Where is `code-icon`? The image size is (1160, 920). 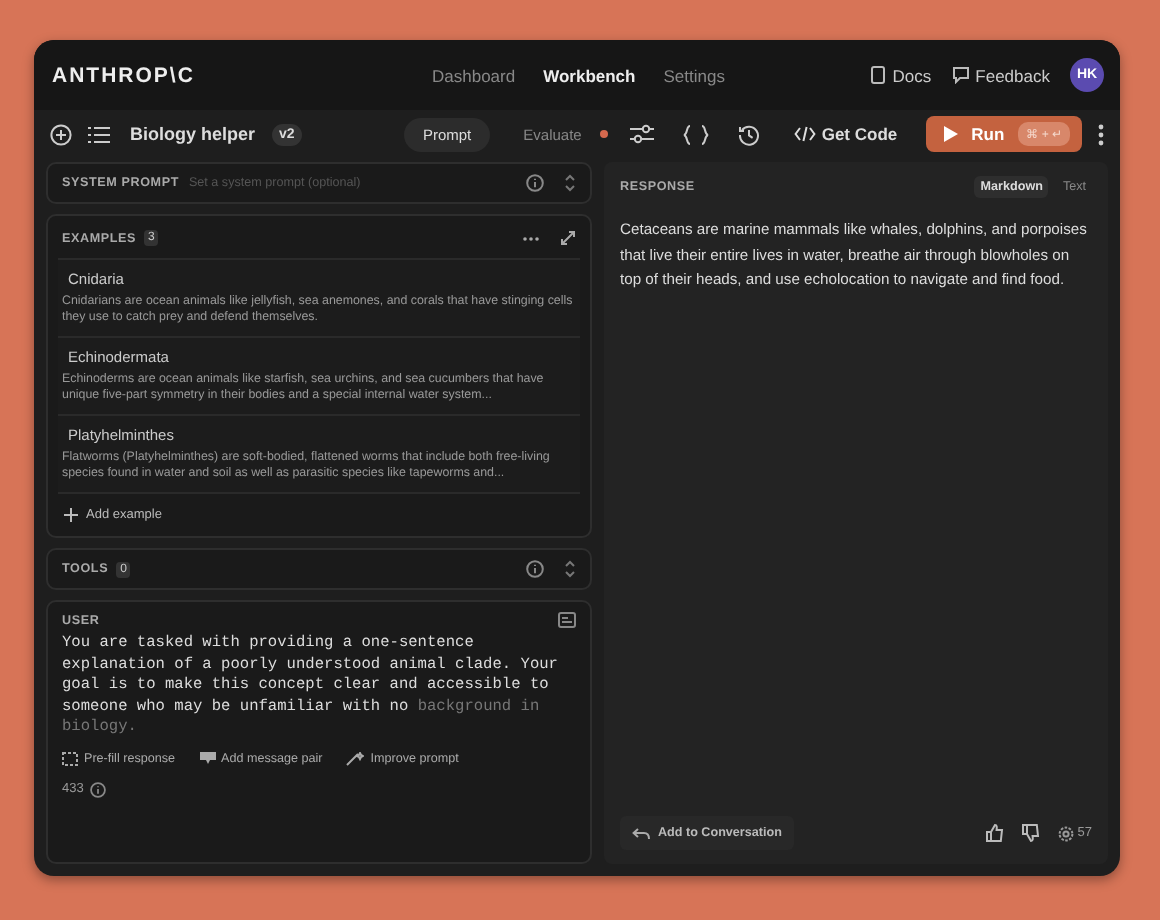
code-icon is located at coordinates (804, 134).